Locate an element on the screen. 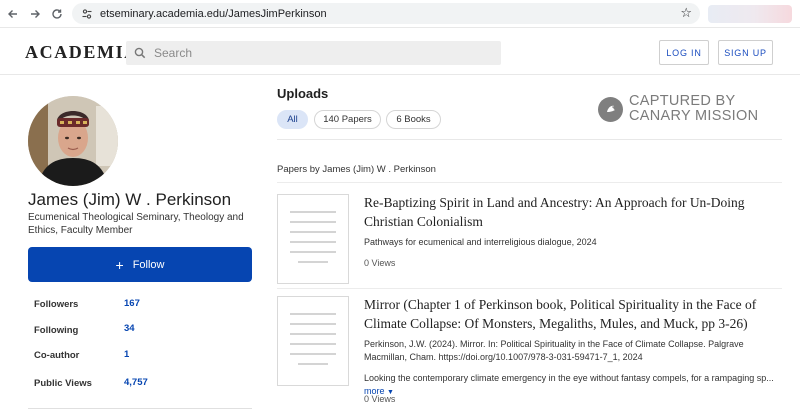  profile-name: James (Jim) W . Perkinson is located at coordinates (130, 199).